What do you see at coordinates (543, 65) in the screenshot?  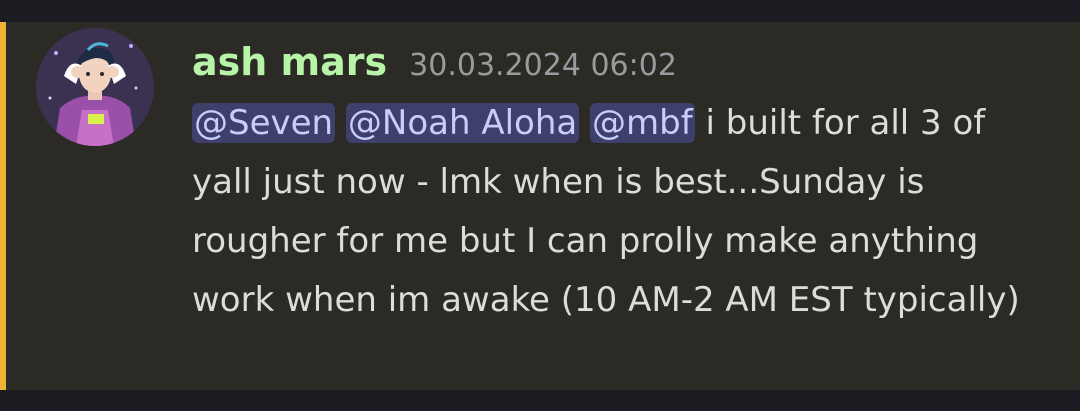 I see `message-timestamp: 30.03.2024 06:02` at bounding box center [543, 65].